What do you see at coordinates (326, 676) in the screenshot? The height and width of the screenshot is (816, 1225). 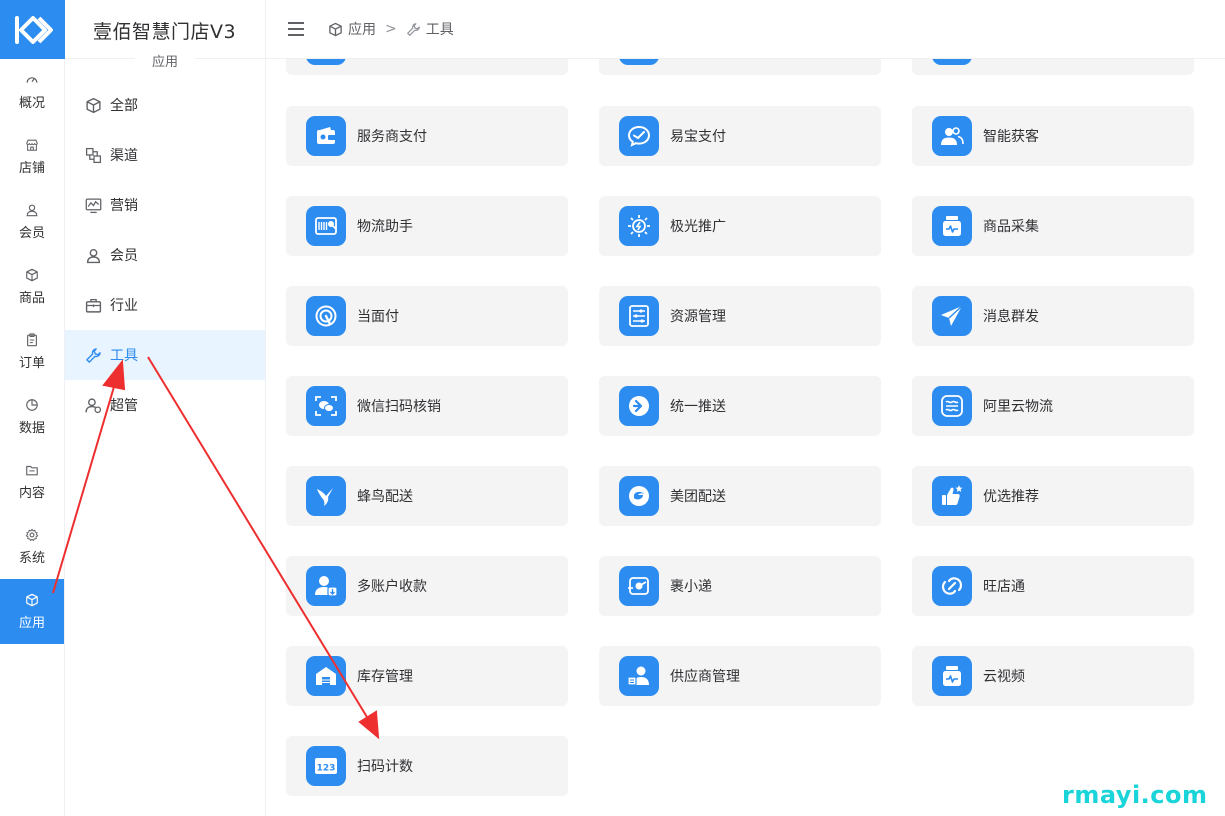 I see `warehouse-icon` at bounding box center [326, 676].